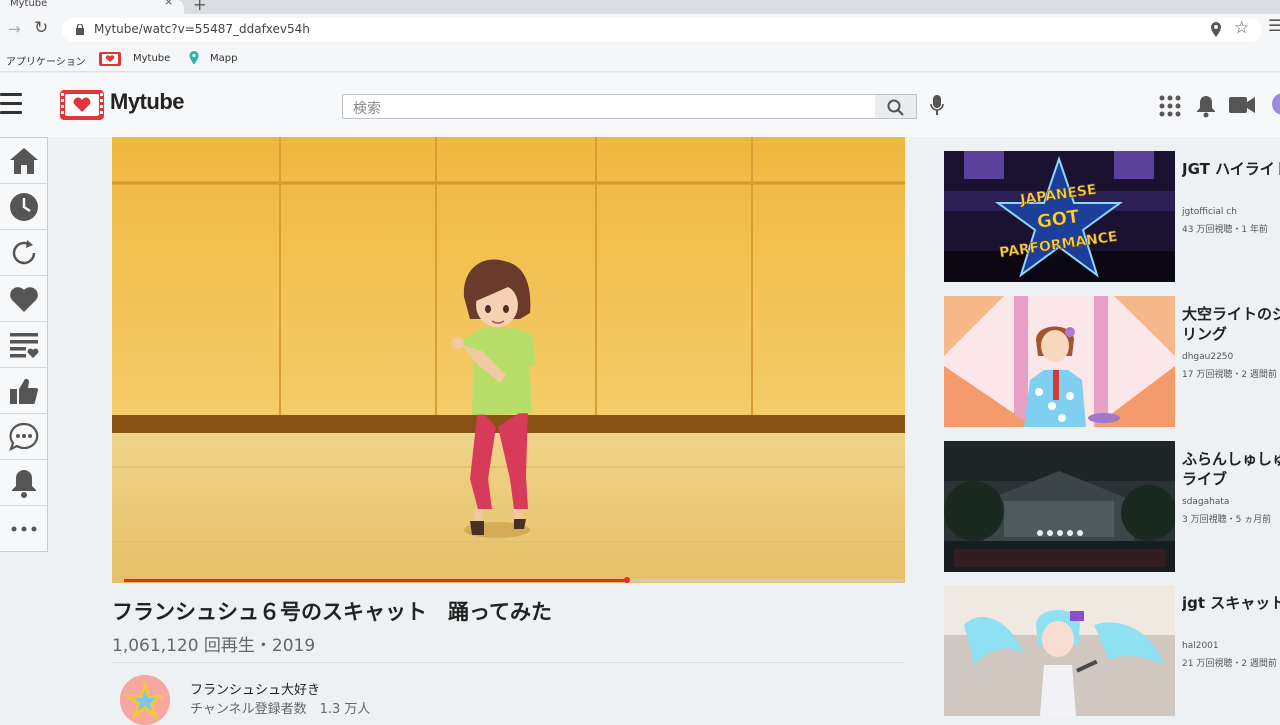 This screenshot has width=1280, height=725. Describe the element at coordinates (11, 105) in the screenshot. I see `hamburger-menu-icon` at that location.